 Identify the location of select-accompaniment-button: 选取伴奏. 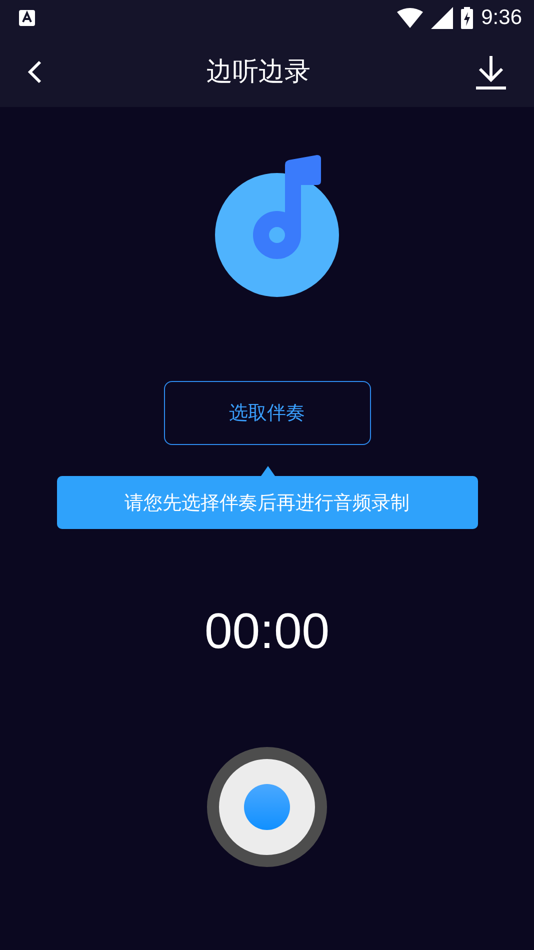
(267, 413).